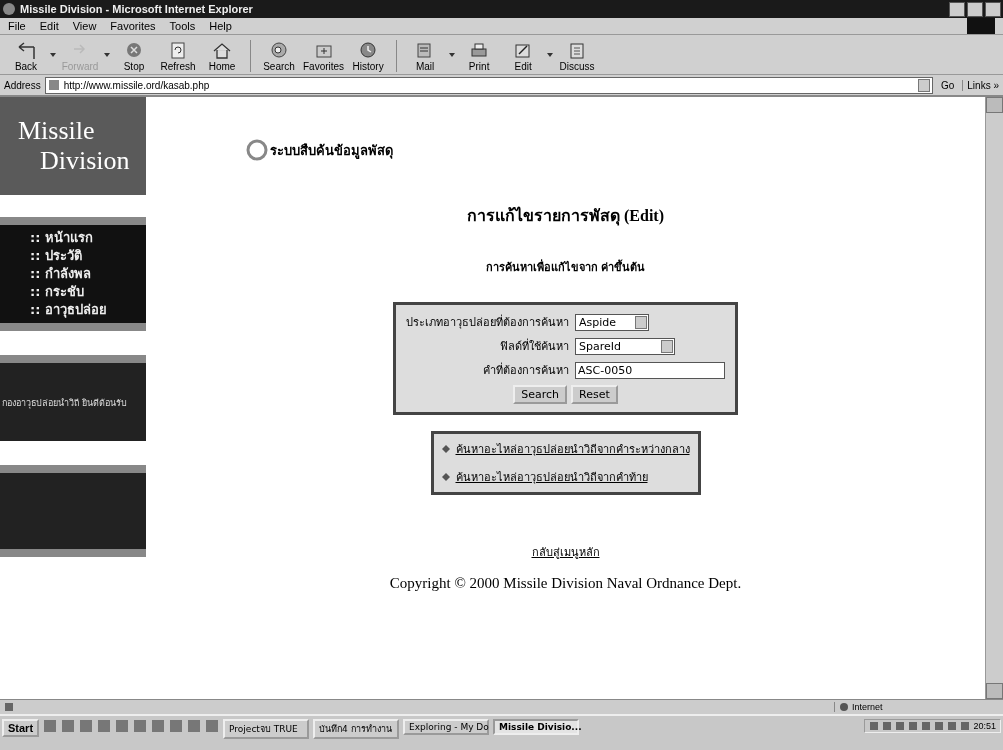 The width and height of the screenshot is (1003, 750). I want to click on toolbar-button: Discuss, so click(577, 56).